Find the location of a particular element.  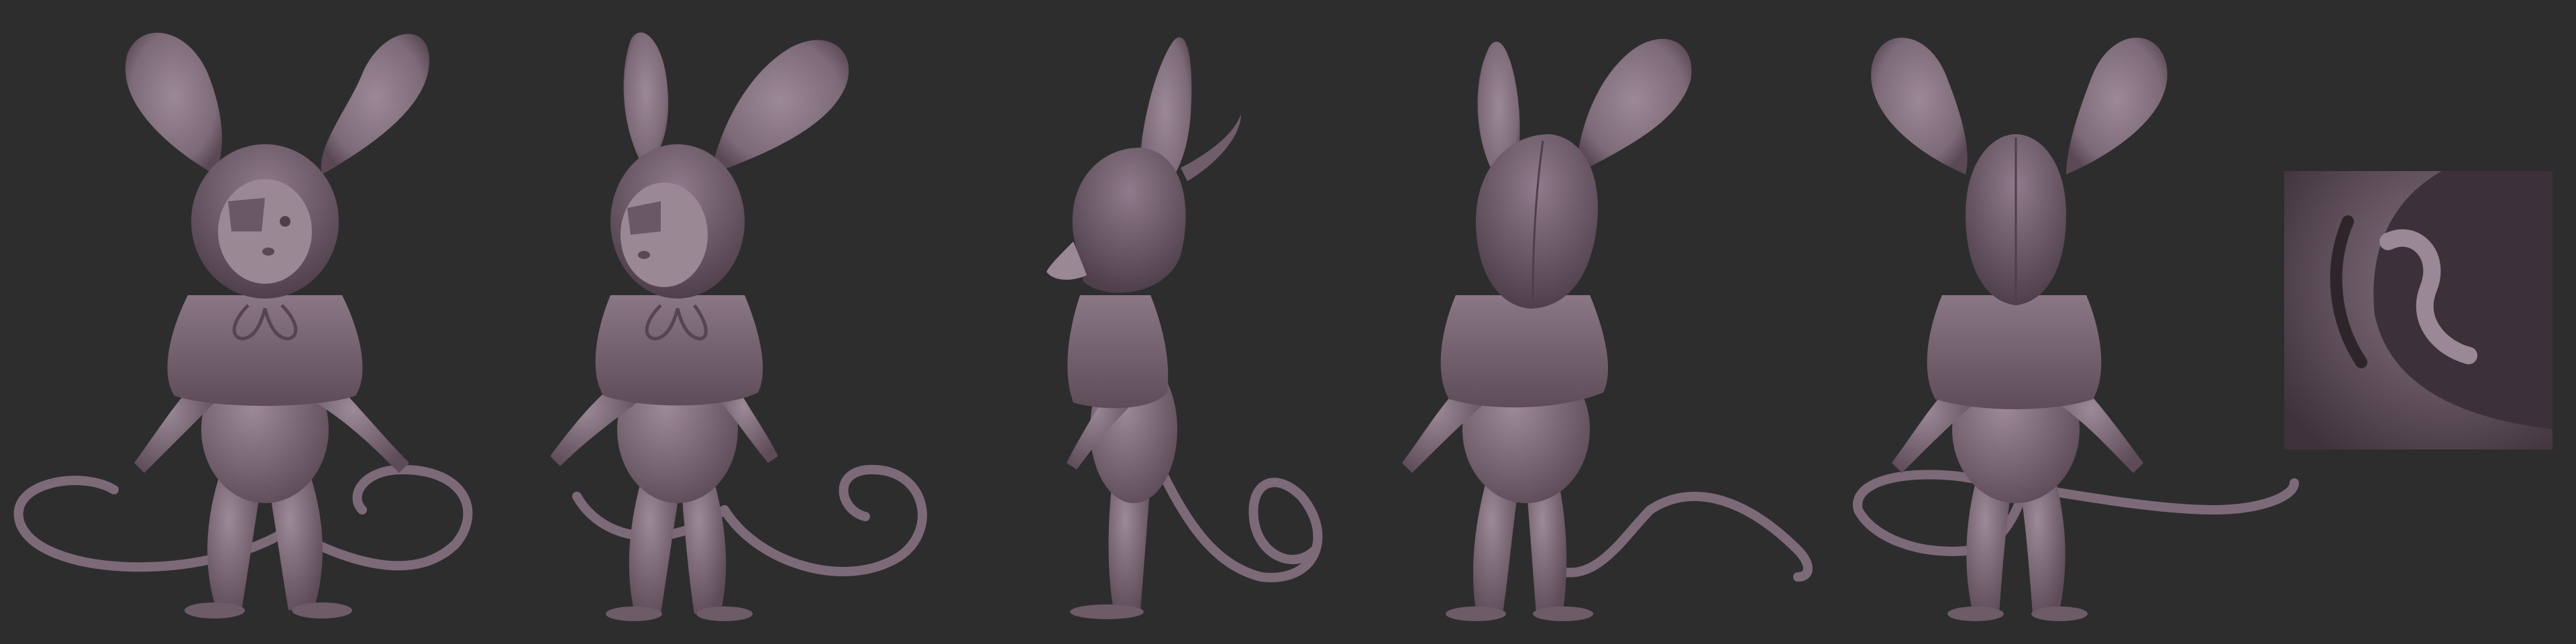

foot is located at coordinates (1107, 611).